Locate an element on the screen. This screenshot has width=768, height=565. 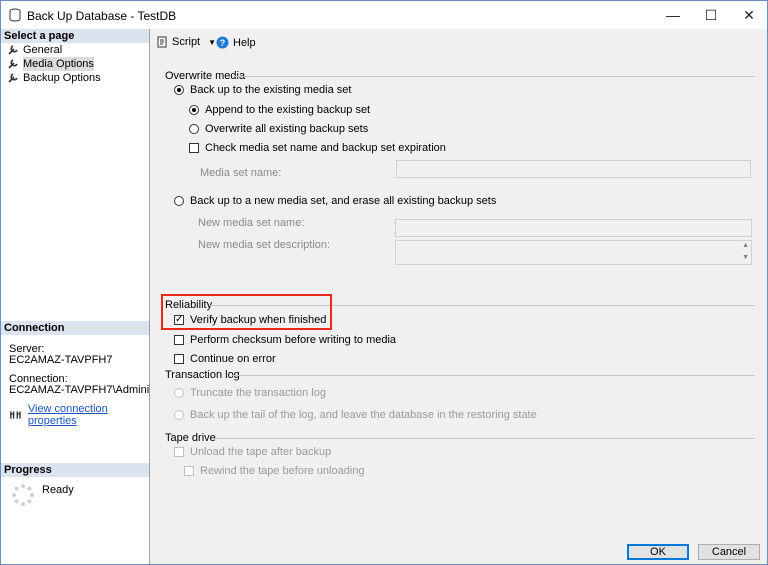
overwrite-all-option: Overwrite all existing backup sets is located at coordinates (278, 129).